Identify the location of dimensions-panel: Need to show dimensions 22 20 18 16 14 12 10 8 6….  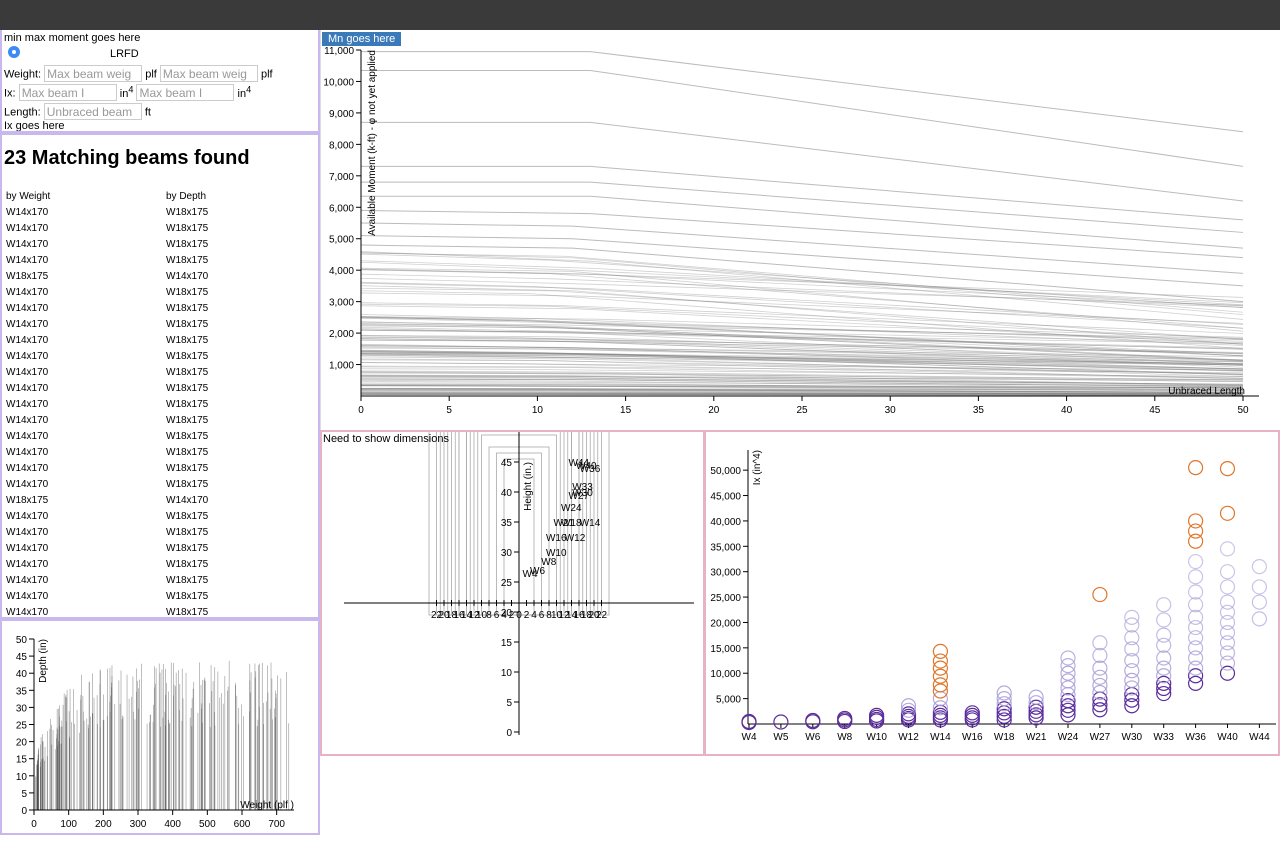
(512, 593).